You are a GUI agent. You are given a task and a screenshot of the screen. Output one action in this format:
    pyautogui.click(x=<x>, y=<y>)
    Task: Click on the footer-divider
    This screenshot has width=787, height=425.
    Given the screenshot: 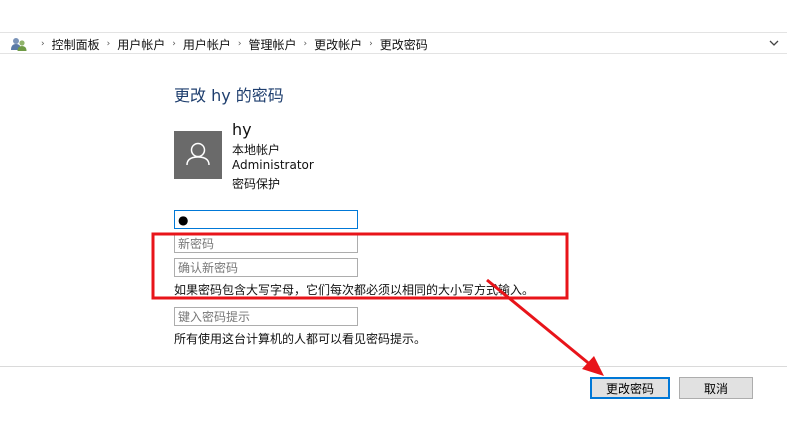 What is the action you would take?
    pyautogui.click(x=393, y=366)
    